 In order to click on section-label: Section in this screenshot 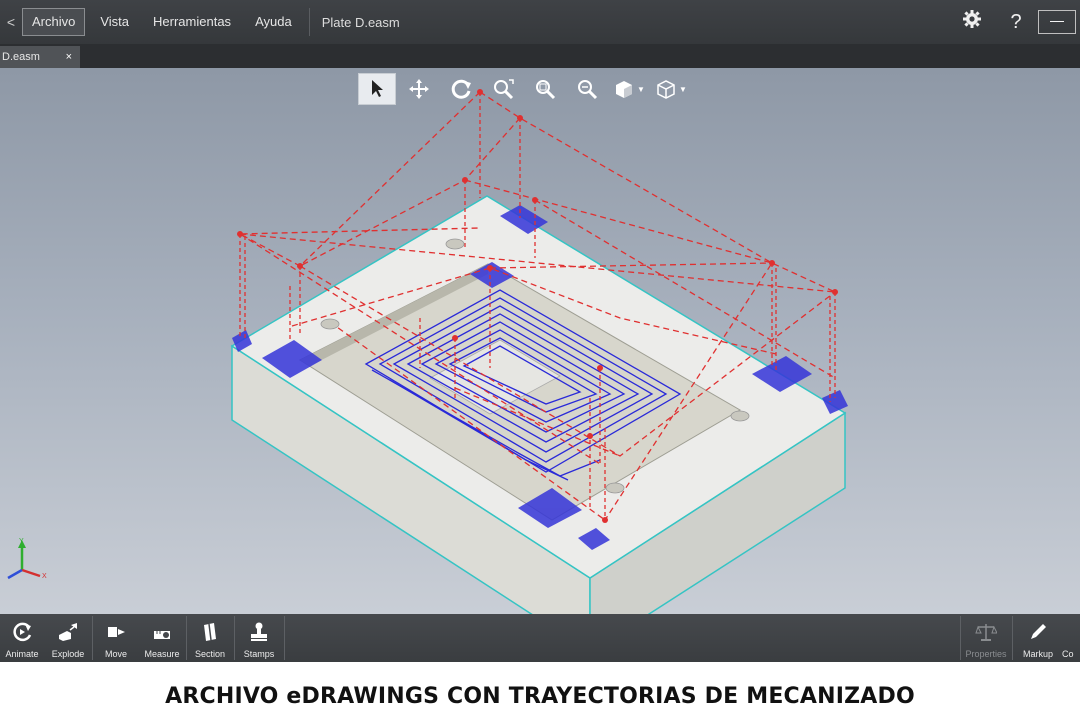, I will do `click(210, 654)`.